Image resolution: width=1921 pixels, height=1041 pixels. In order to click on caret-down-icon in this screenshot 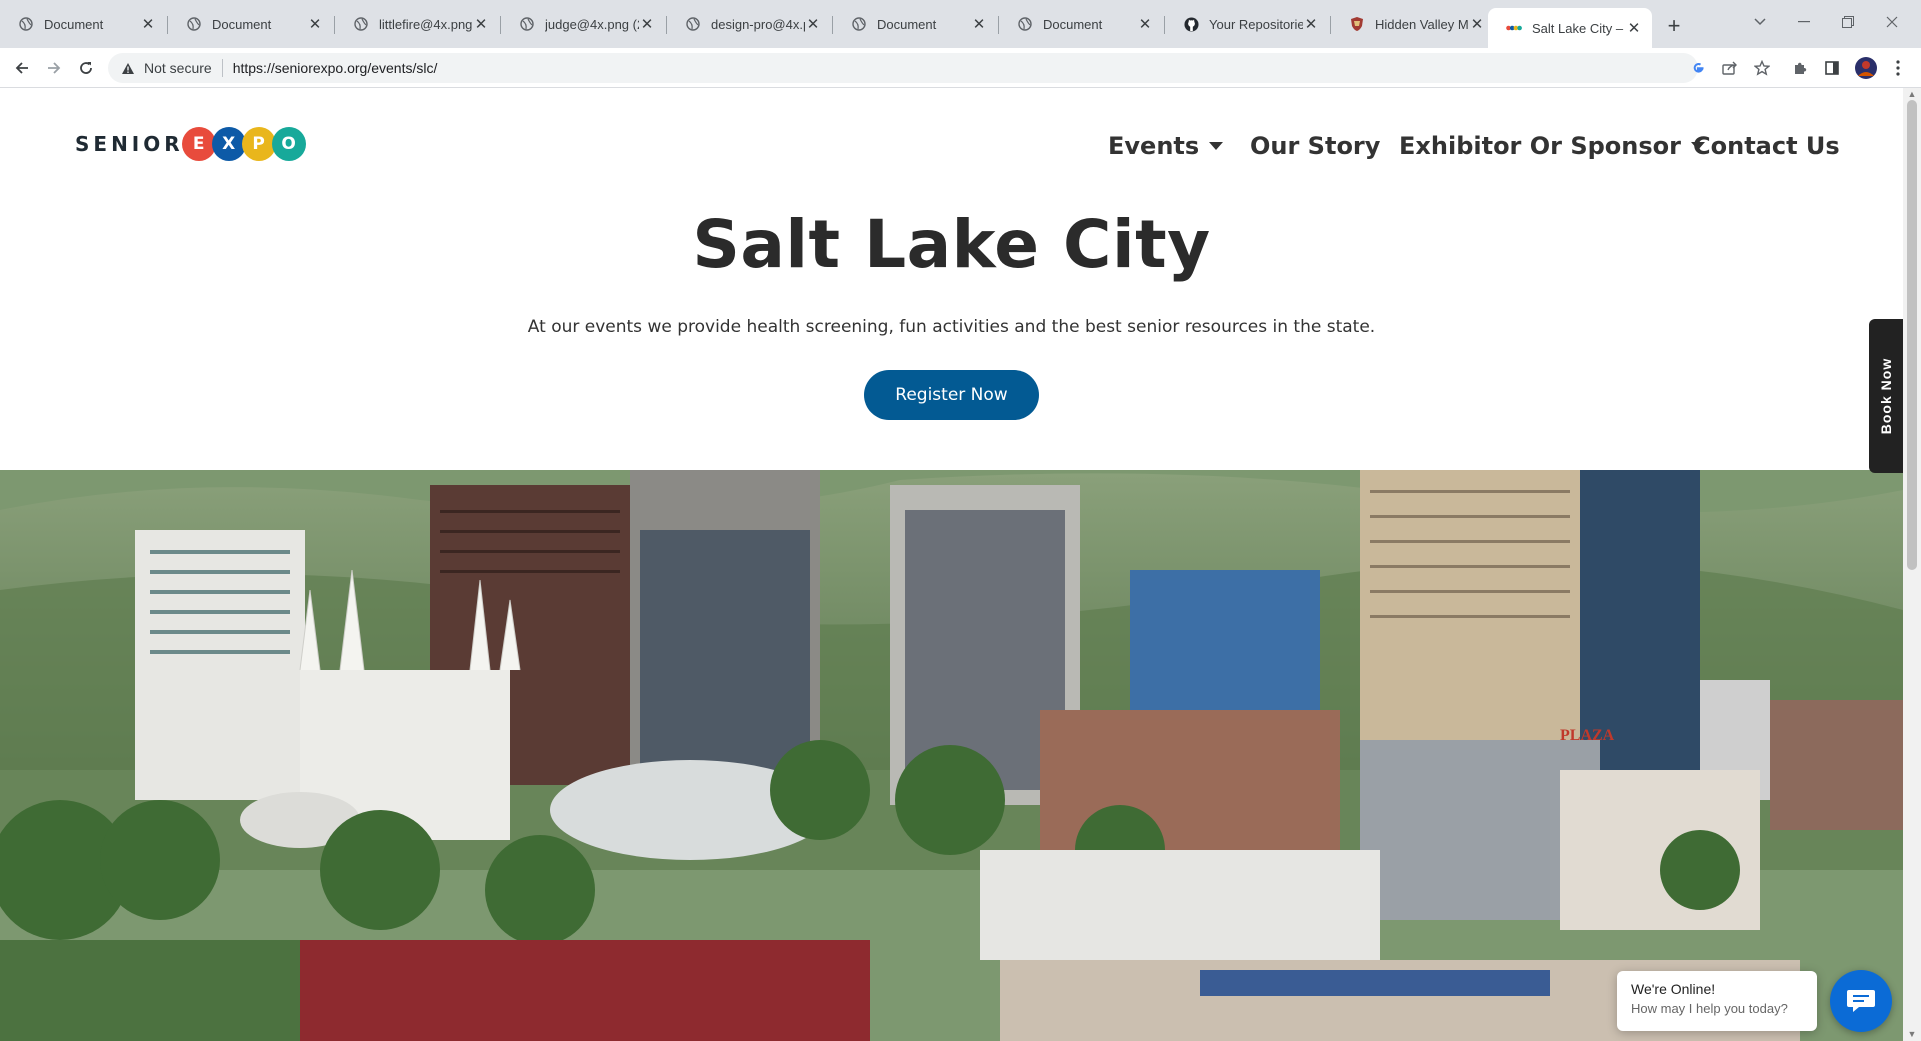, I will do `click(1216, 146)`.